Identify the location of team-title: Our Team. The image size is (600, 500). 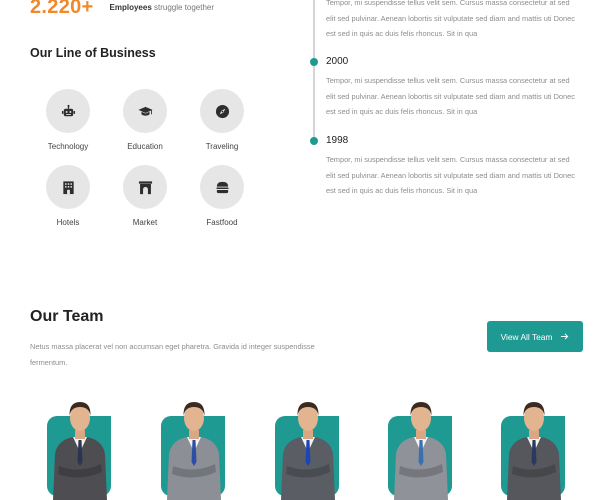
(67, 316).